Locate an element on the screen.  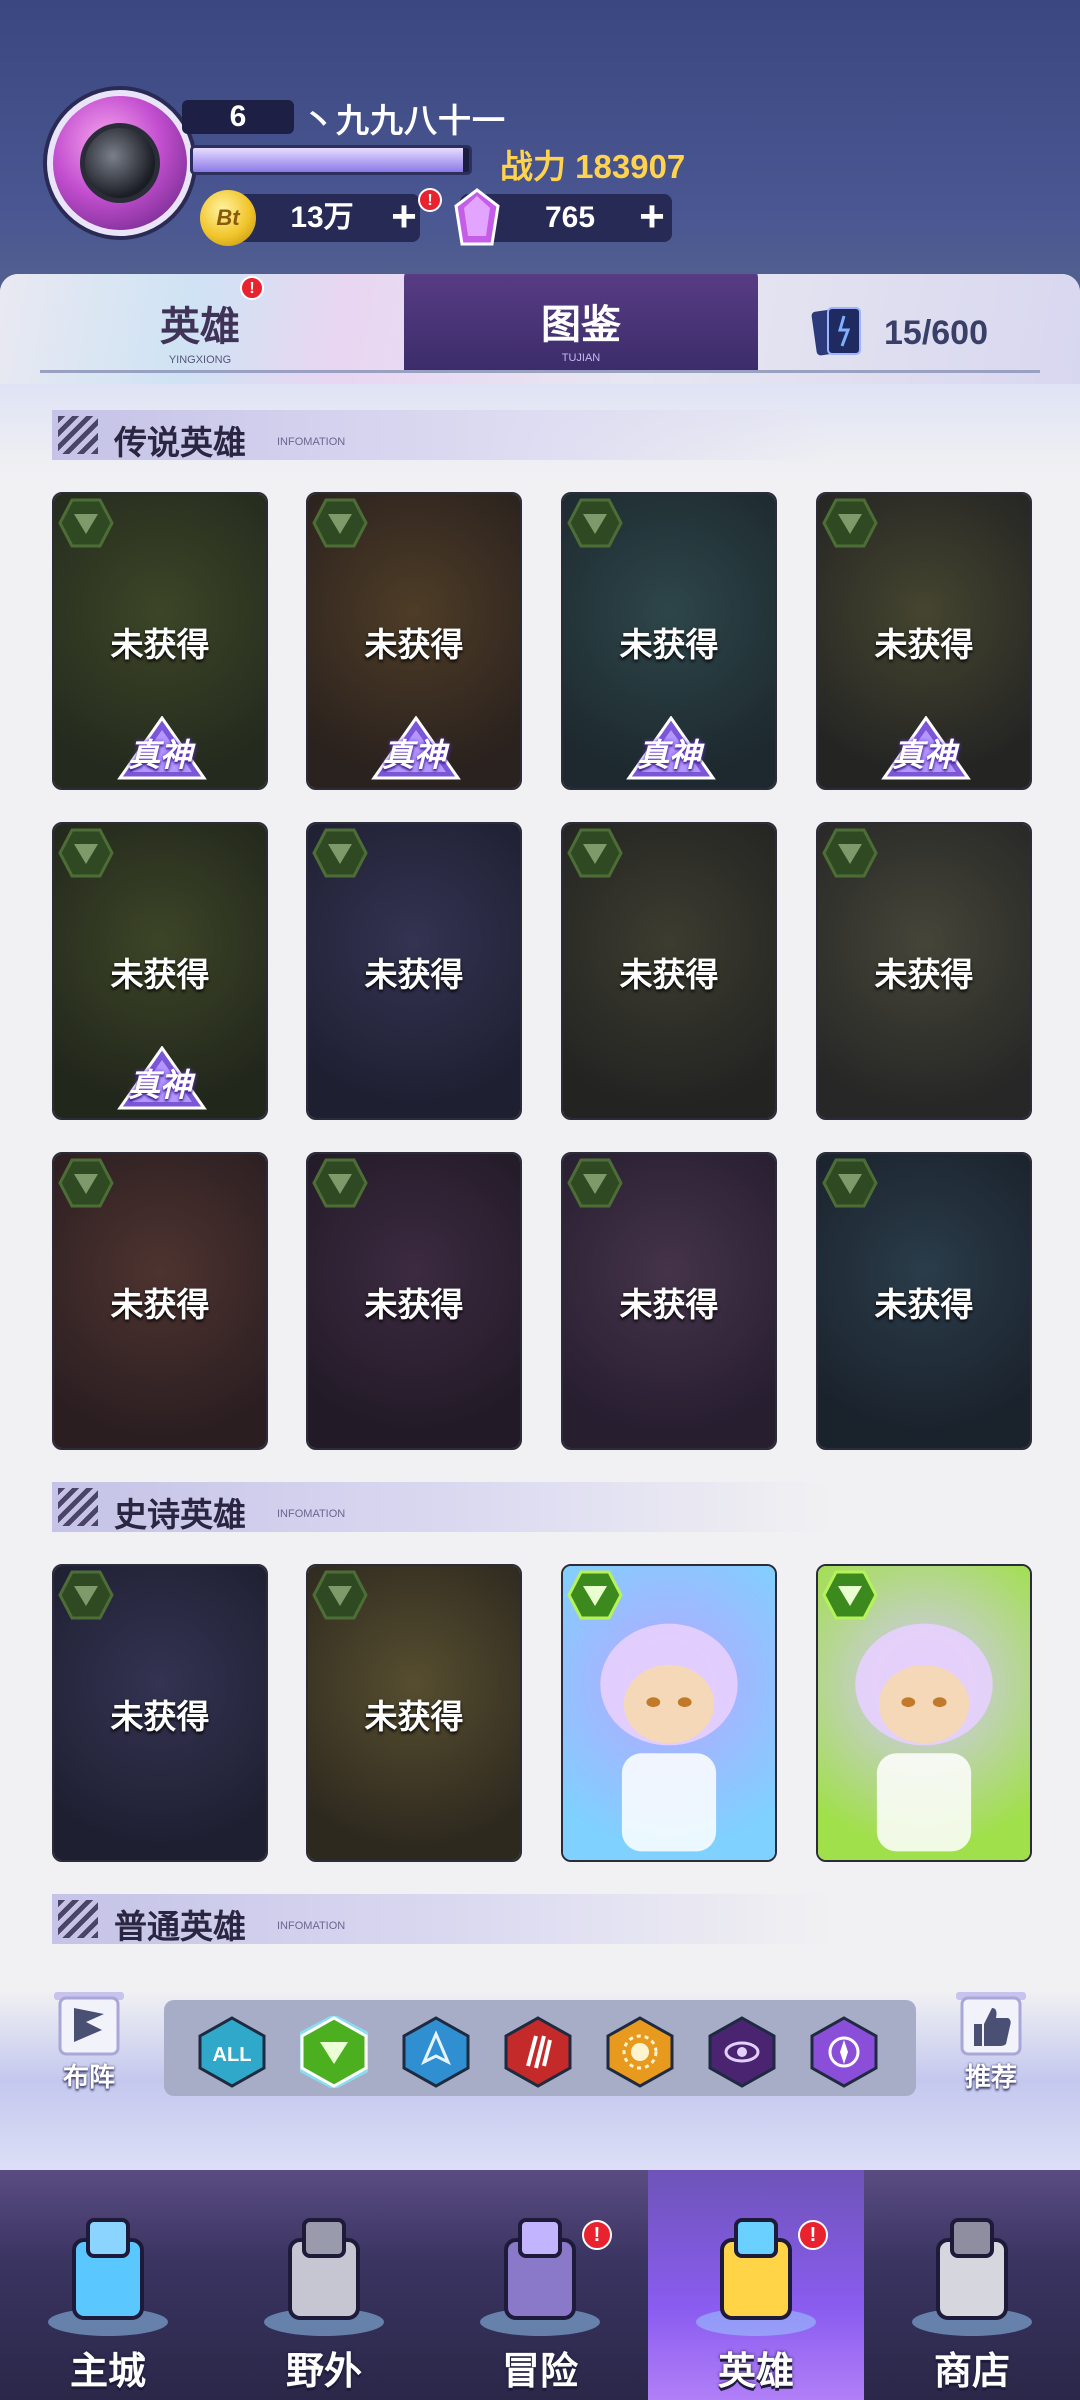
tab-heroes-sublabel: YINGXIONG is located at coordinates (200, 360).